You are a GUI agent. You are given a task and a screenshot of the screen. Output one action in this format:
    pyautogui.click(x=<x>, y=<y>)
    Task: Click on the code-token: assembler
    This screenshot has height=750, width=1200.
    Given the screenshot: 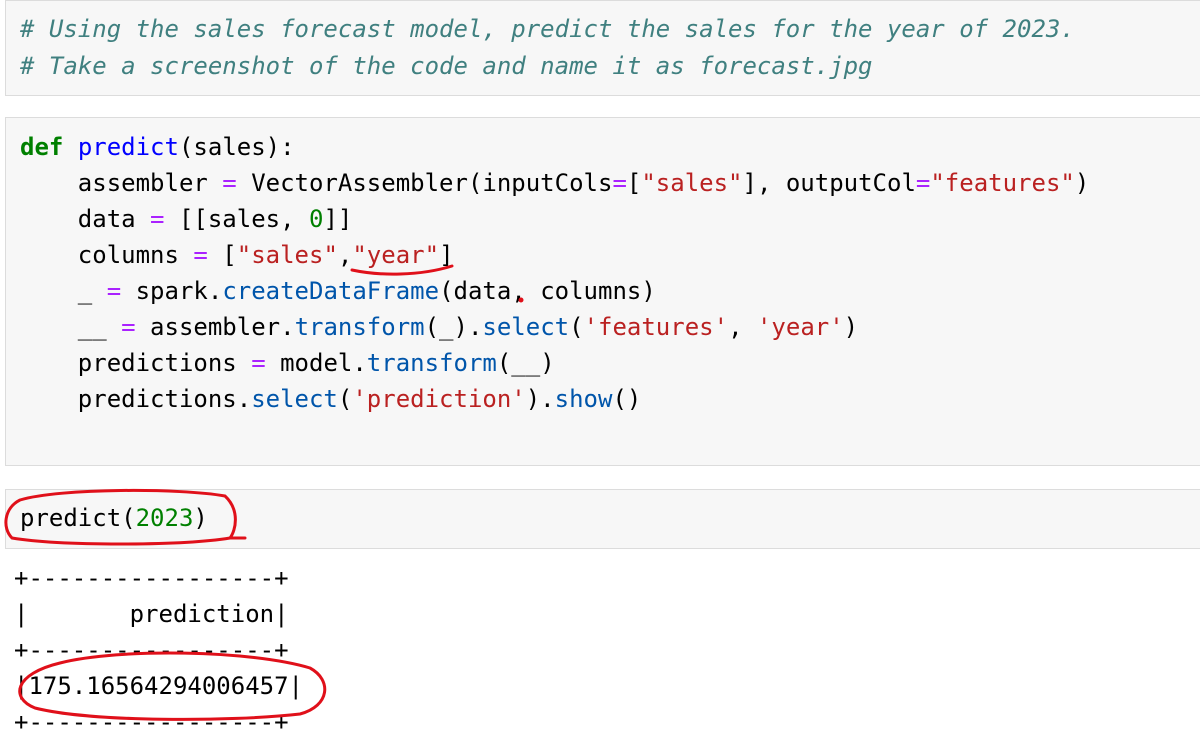 What is the action you would take?
    pyautogui.click(x=121, y=183)
    